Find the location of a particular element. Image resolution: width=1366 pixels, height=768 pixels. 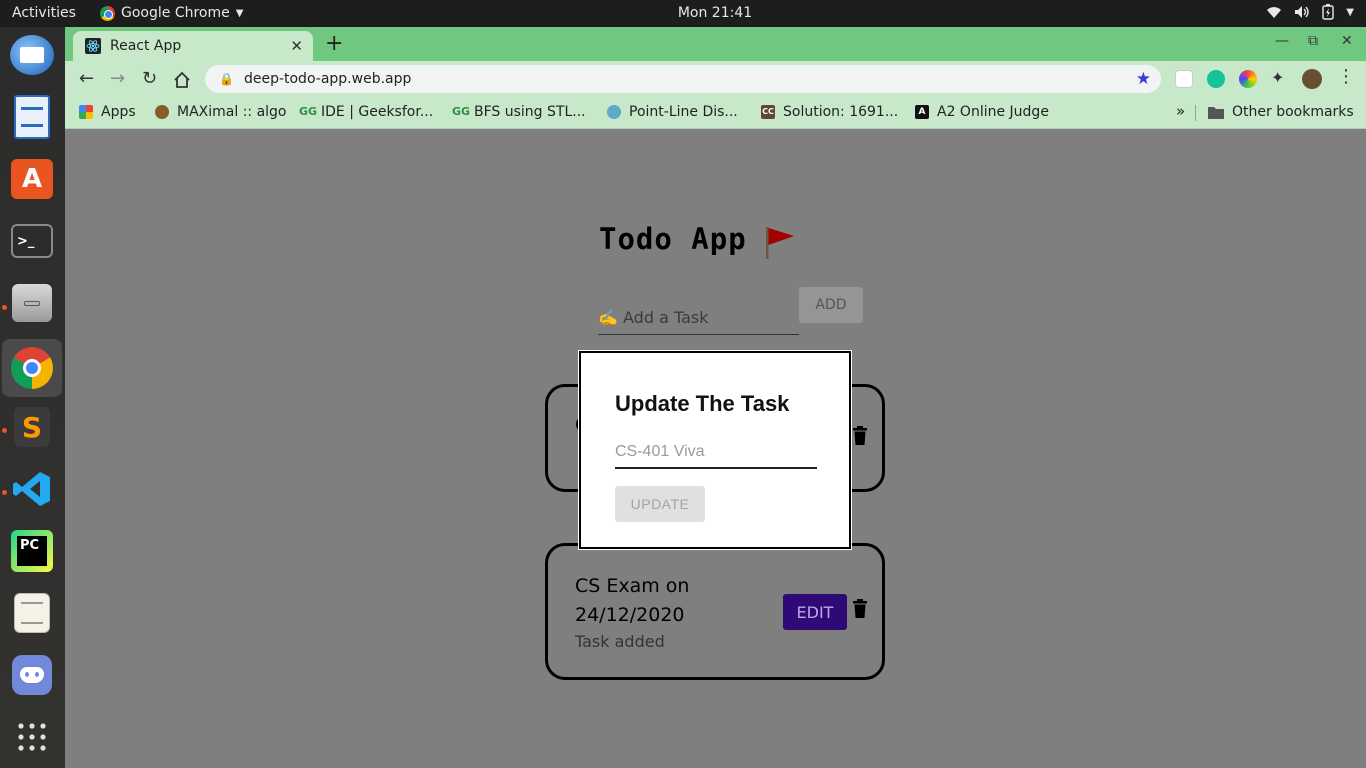

bookmark-maximal: MAXimal :: algo is located at coordinates (221, 112).